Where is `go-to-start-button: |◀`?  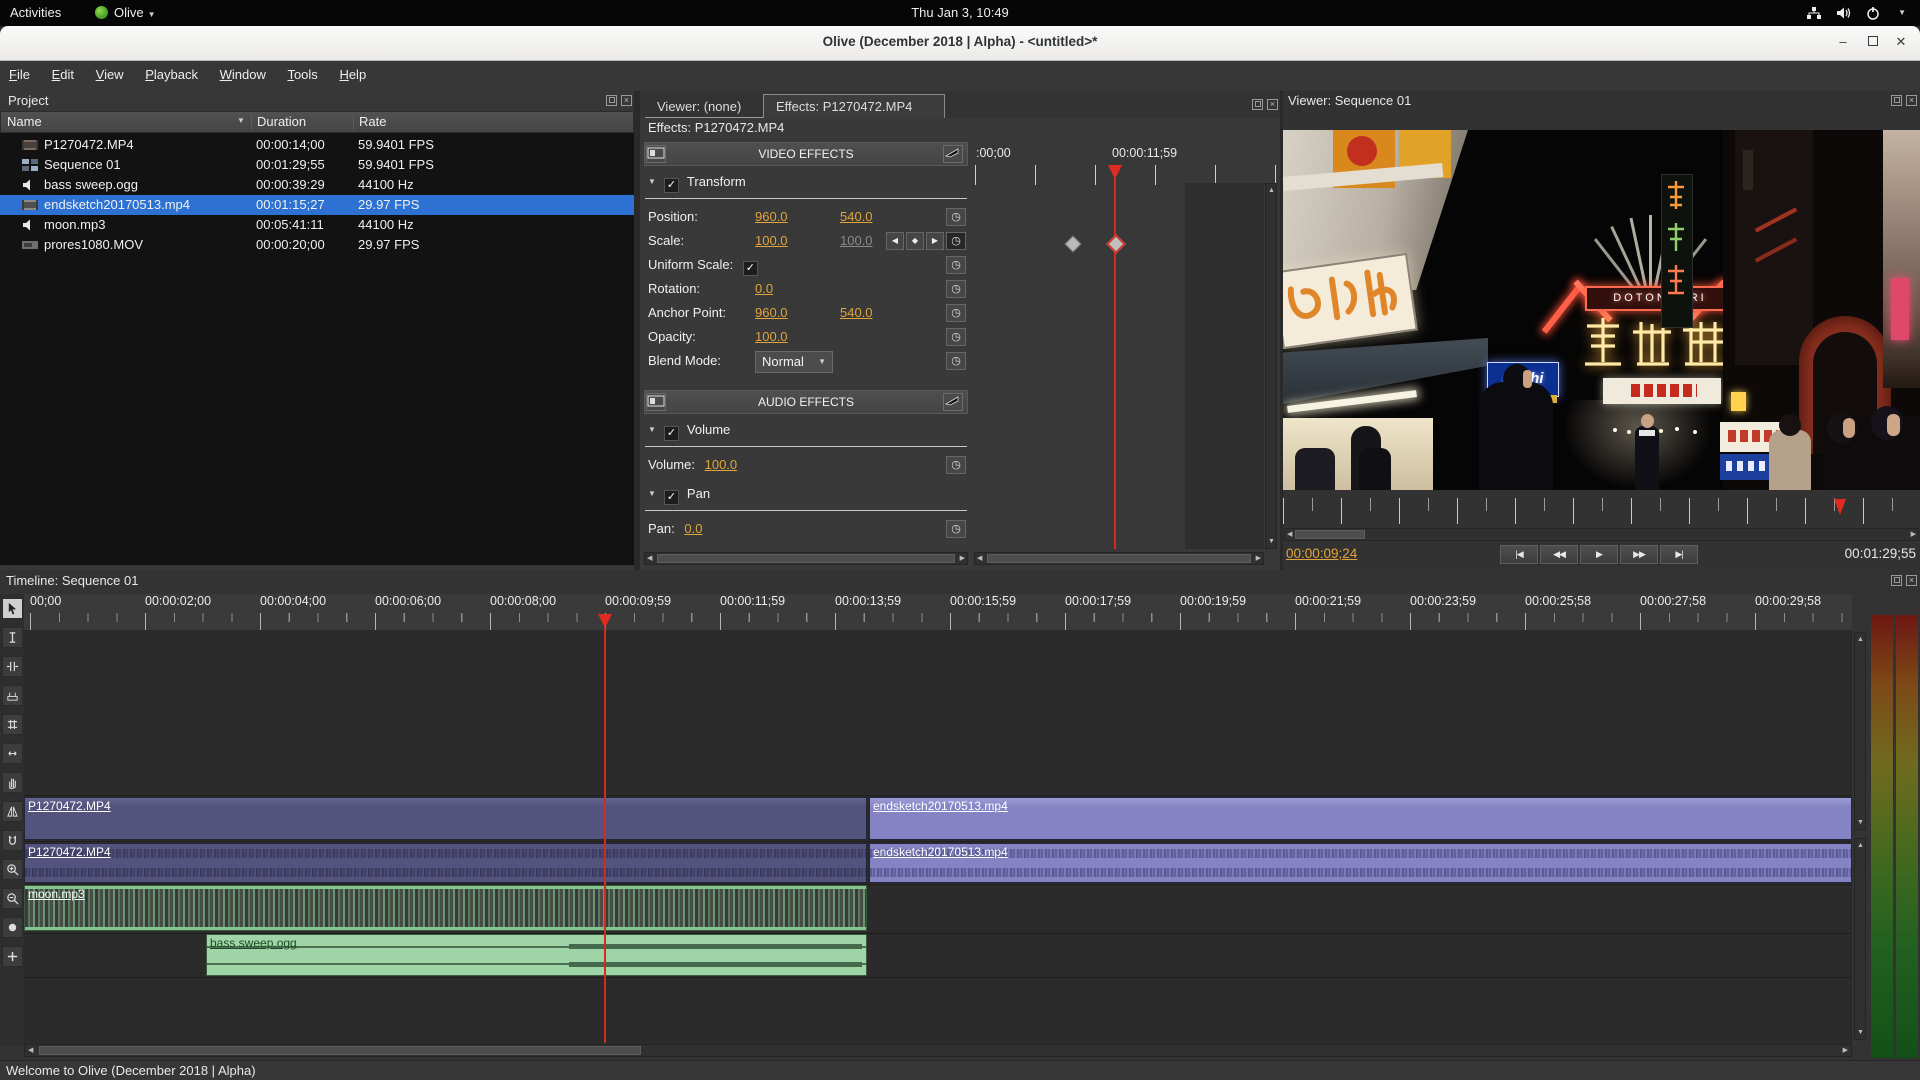
go-to-start-button: |◀ is located at coordinates (1519, 554).